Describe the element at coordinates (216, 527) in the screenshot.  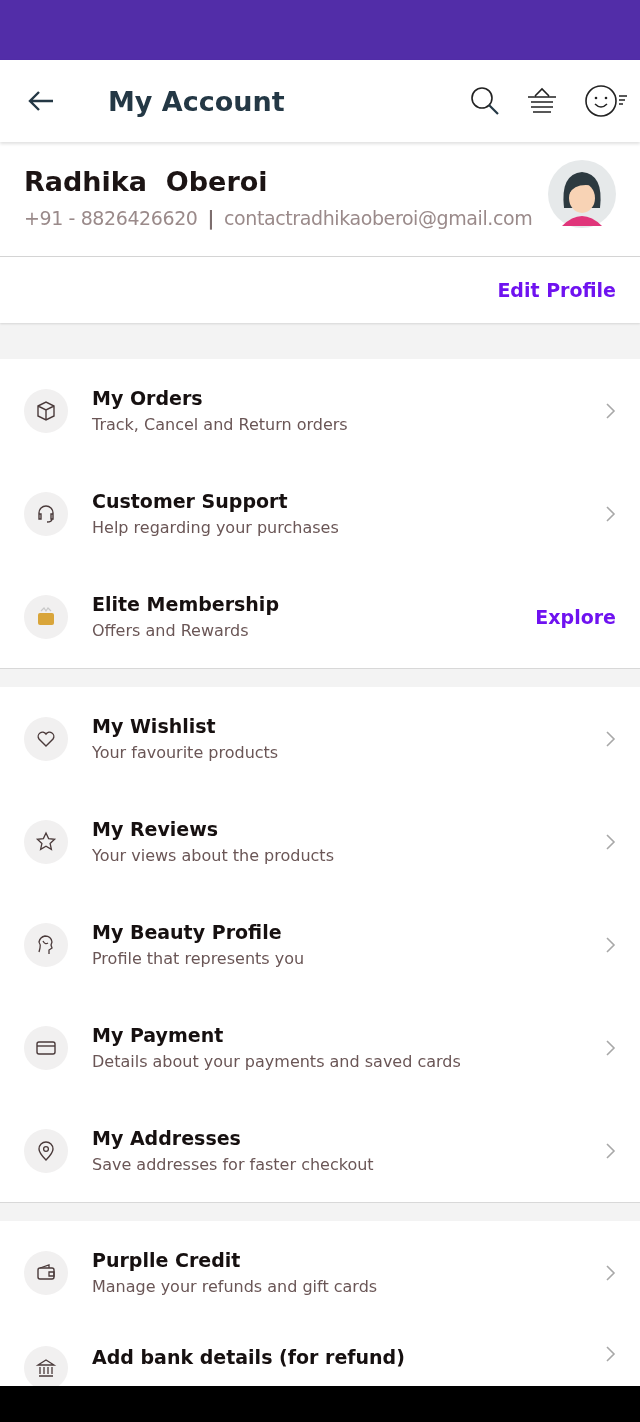
I see `item-subtitle: Help regarding your purchases` at that location.